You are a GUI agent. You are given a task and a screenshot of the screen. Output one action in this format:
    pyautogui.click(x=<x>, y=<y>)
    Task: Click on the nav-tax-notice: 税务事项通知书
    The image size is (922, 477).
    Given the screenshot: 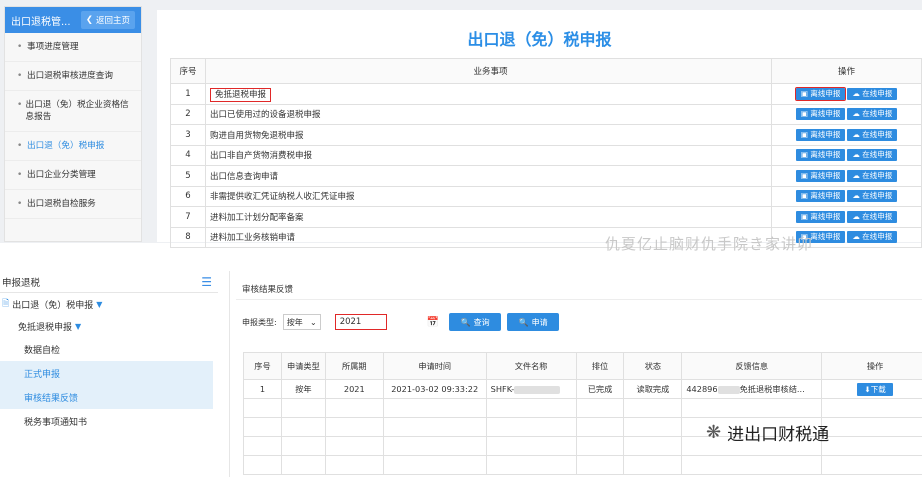 What is the action you would take?
    pyautogui.click(x=109, y=421)
    